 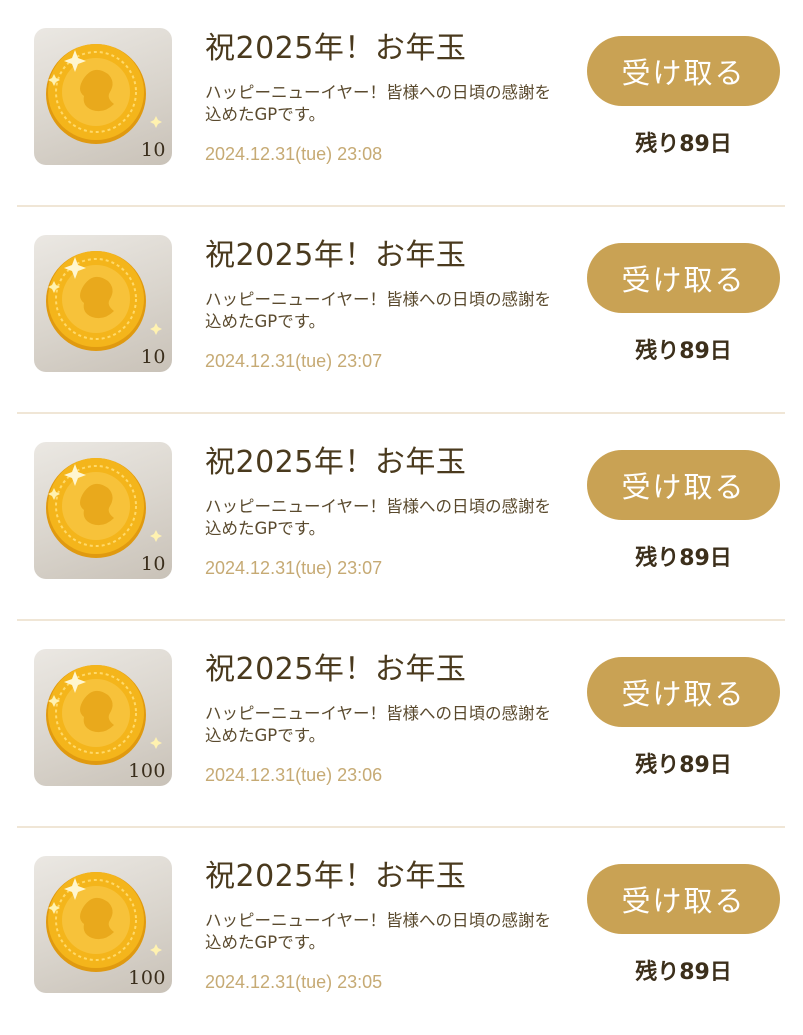 What do you see at coordinates (294, 775) in the screenshot?
I see `gift-date: 2024.12.31(tue) 23:06` at bounding box center [294, 775].